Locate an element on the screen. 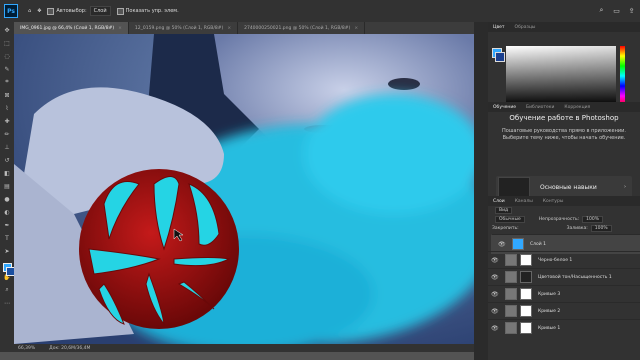 The height and width of the screenshot is (360, 640). move-tool-icon: ✥ is located at coordinates (39, 11).